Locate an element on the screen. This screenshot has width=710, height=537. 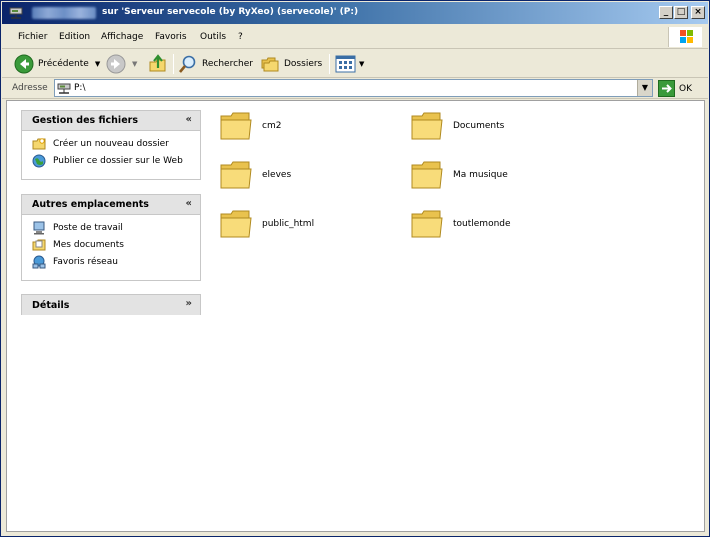
other-places-title: Autres emplacements is located at coordinates (90, 204).